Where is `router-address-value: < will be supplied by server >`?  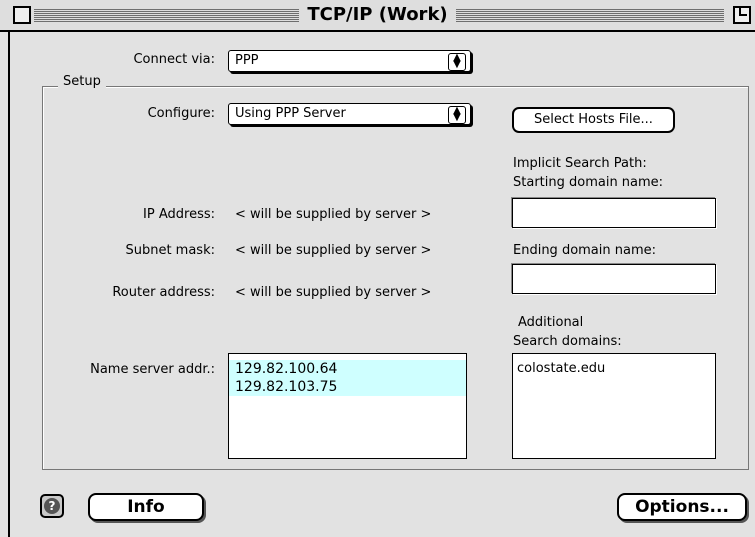
router-address-value: < will be supplied by server > is located at coordinates (333, 292).